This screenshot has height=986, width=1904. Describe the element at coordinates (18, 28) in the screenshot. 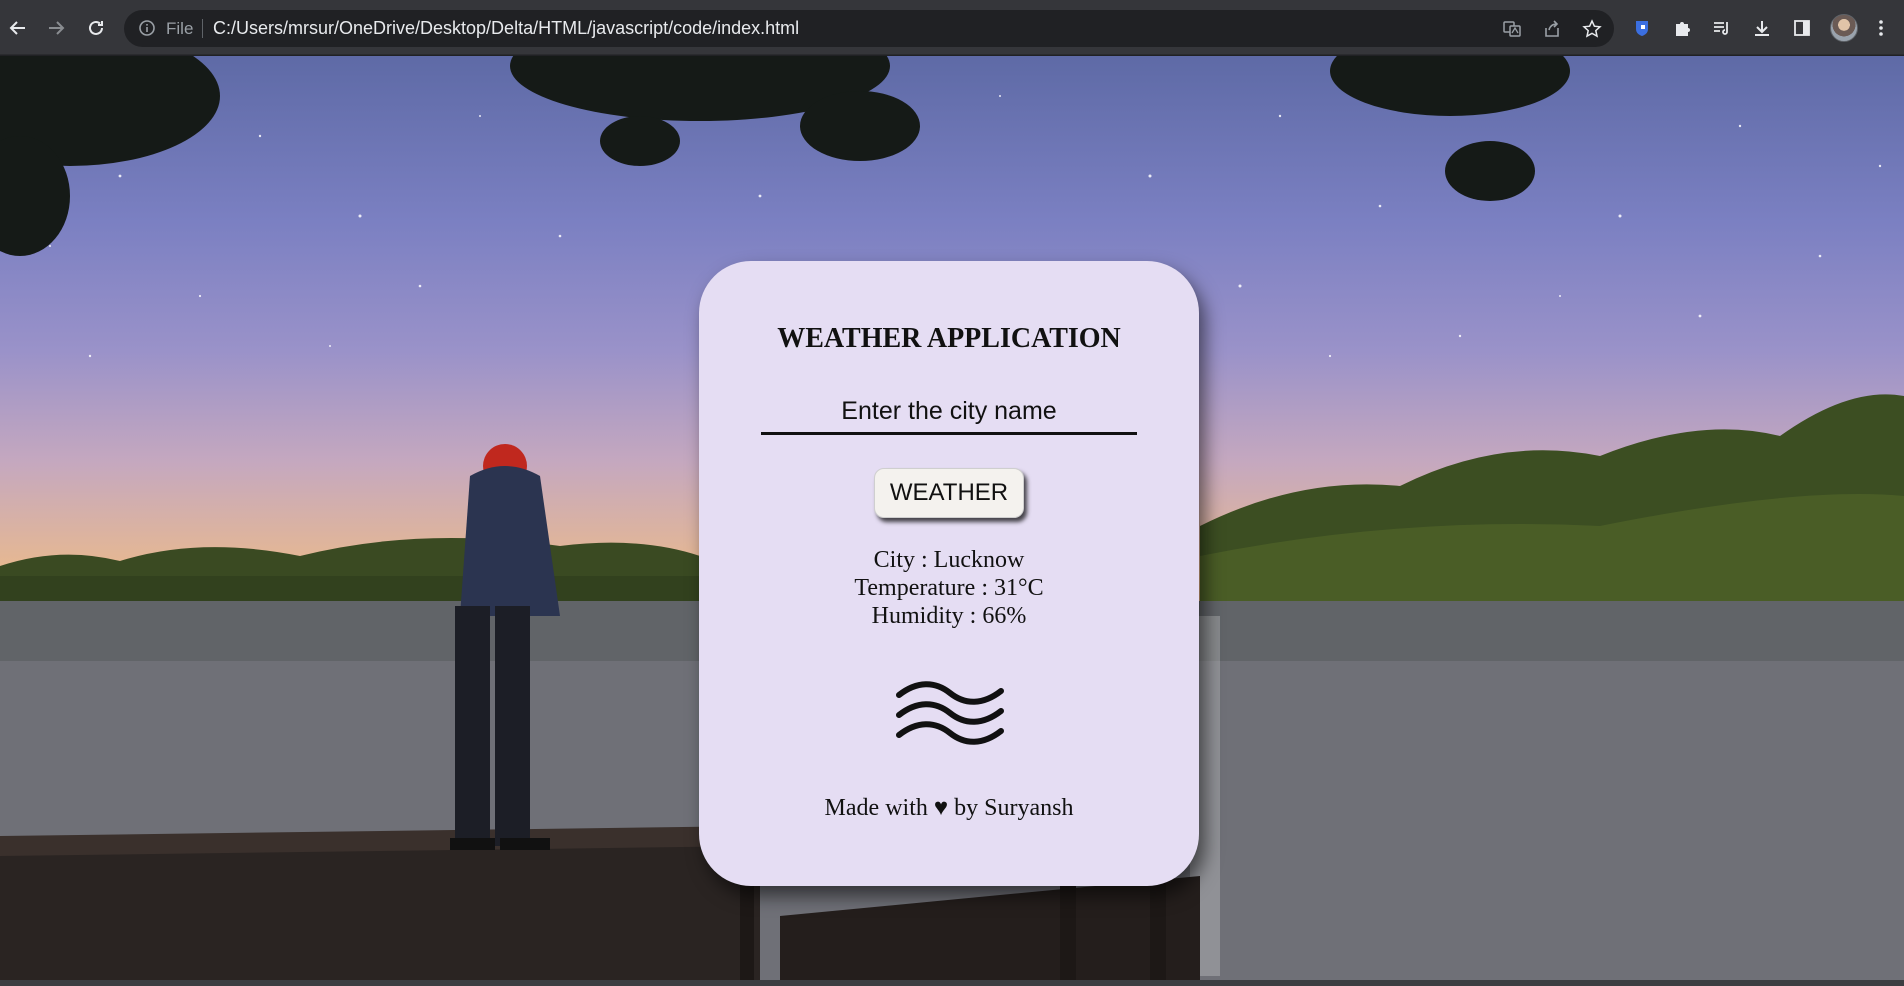

I see `back-icon` at that location.